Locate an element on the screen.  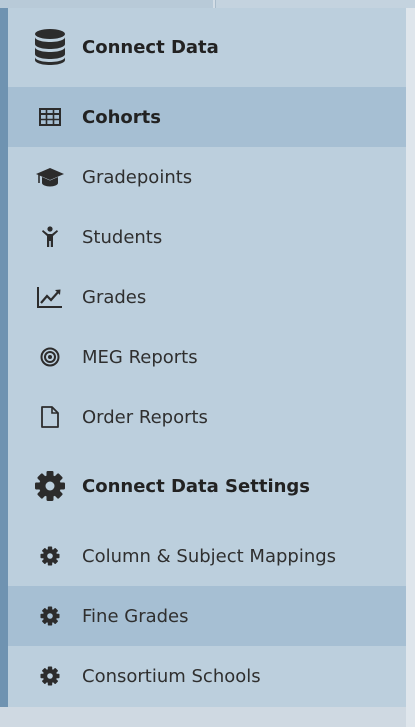
sidebar-item-cohorts: Cohorts is located at coordinates (207, 117).